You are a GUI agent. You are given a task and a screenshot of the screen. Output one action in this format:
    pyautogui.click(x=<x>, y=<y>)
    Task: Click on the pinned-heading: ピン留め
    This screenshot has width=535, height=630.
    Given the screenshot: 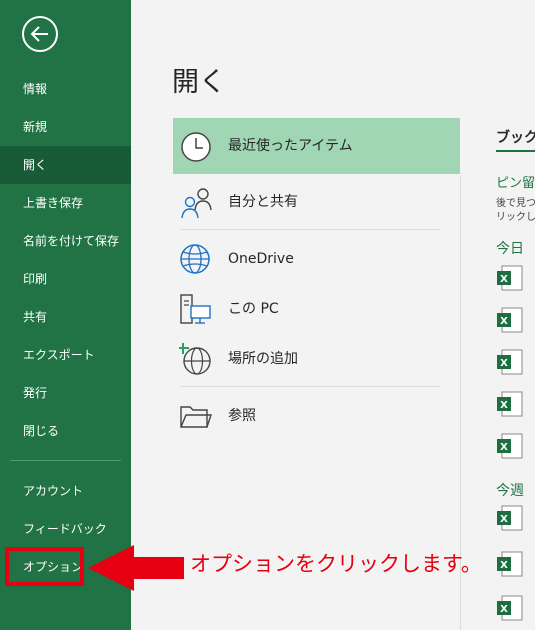 What is the action you would take?
    pyautogui.click(x=515, y=183)
    